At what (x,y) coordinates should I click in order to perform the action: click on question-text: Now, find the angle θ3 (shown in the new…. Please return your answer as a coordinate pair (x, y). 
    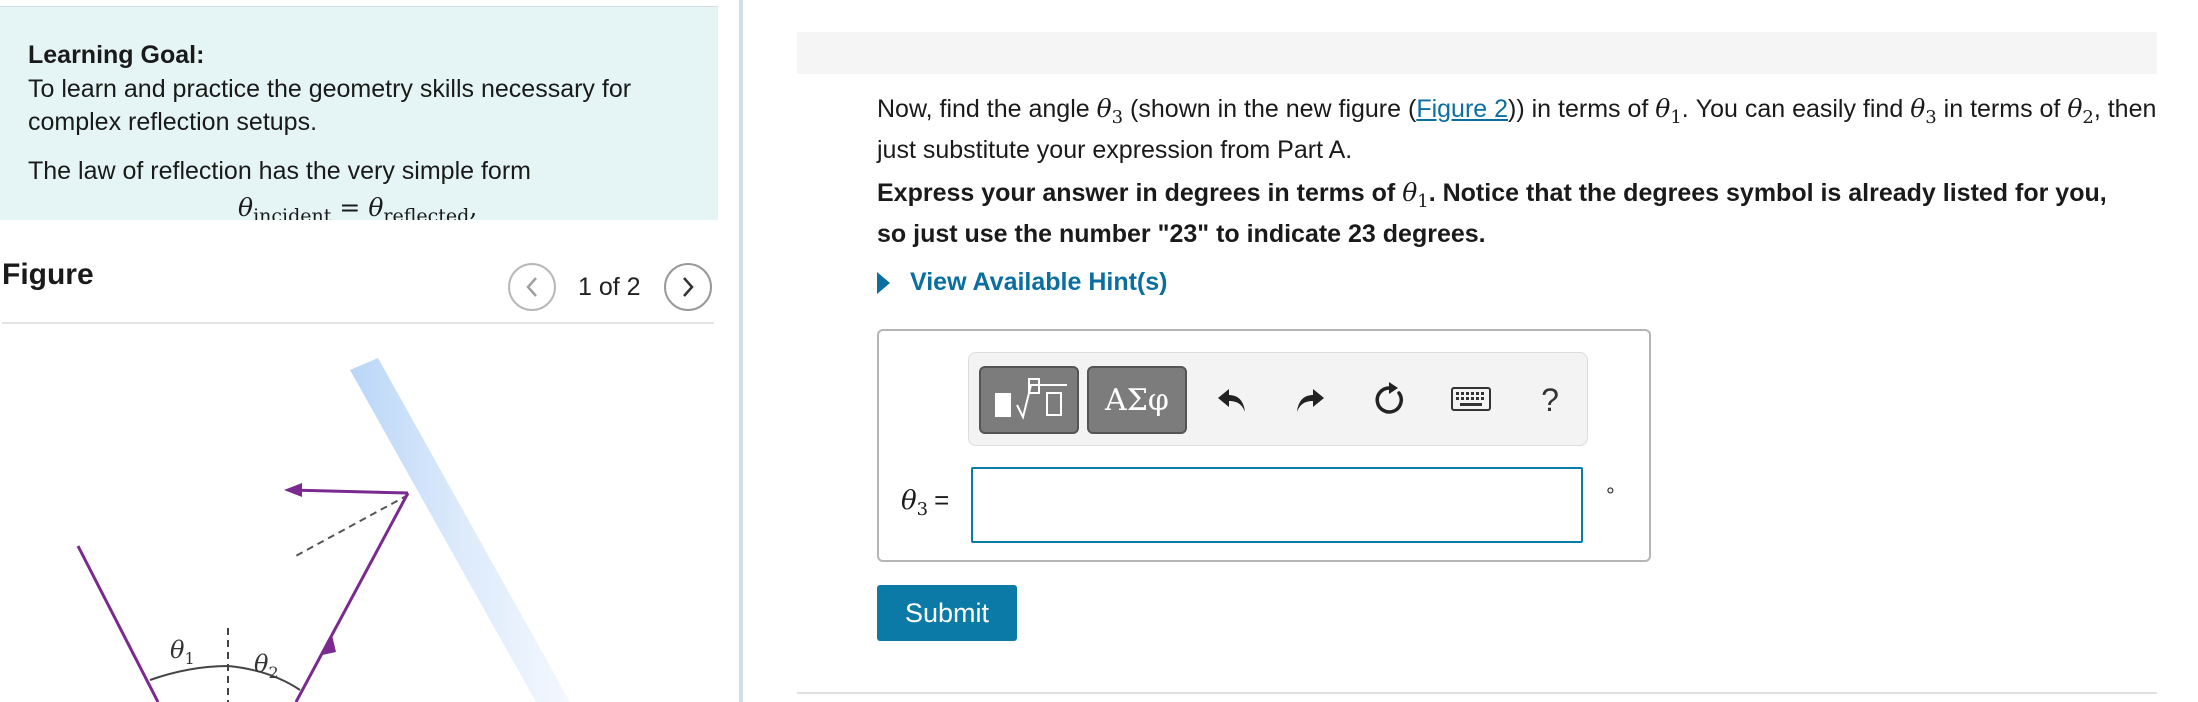
    Looking at the image, I should click on (1517, 129).